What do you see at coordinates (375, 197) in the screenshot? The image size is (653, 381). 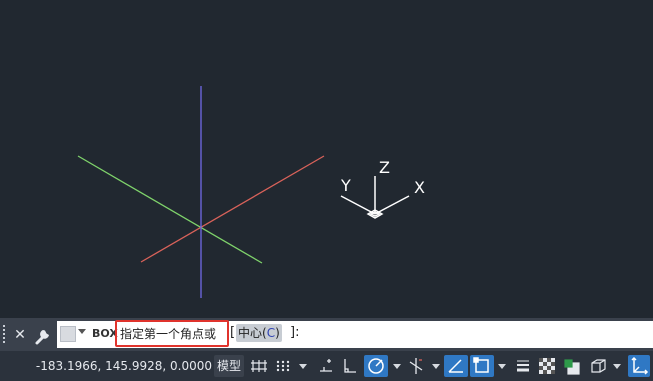 I see `ucs-icon` at bounding box center [375, 197].